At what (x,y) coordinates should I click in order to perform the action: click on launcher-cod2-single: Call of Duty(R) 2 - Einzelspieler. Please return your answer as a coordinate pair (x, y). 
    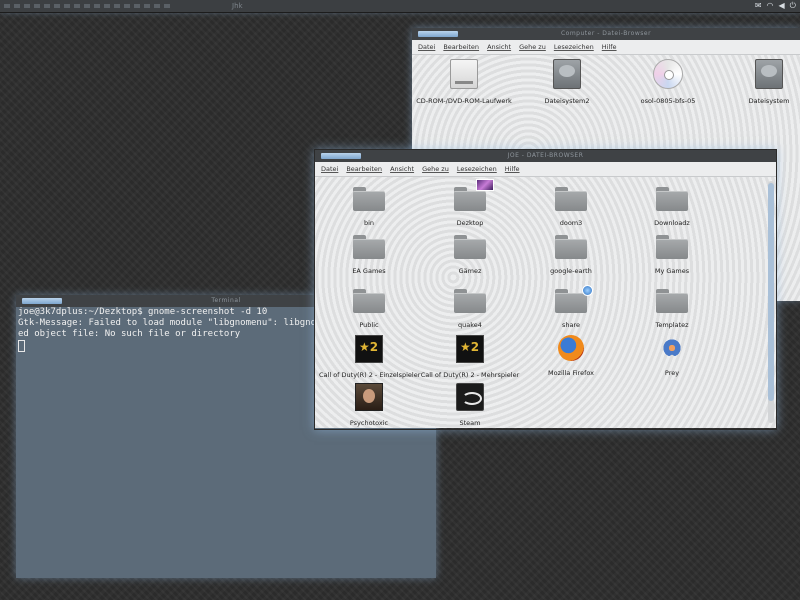
    Looking at the image, I should click on (370, 357).